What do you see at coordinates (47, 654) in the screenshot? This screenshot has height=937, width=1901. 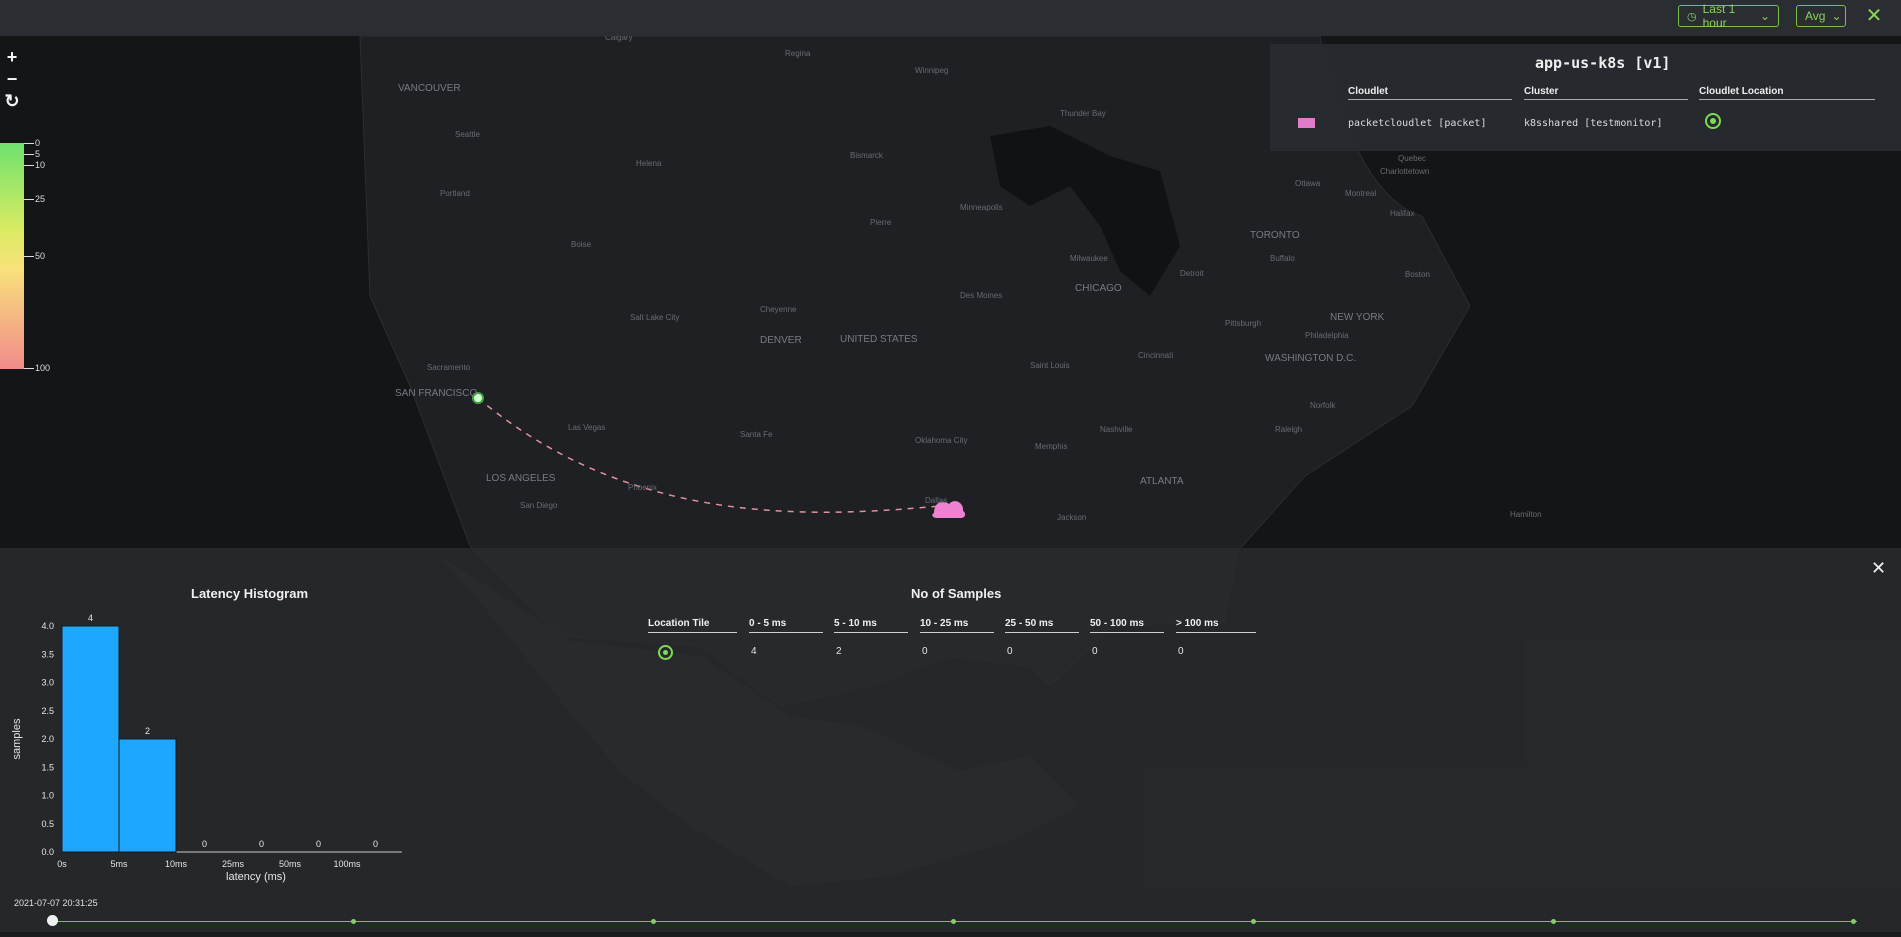 I see `histogram-y-tick-label: 3.5` at bounding box center [47, 654].